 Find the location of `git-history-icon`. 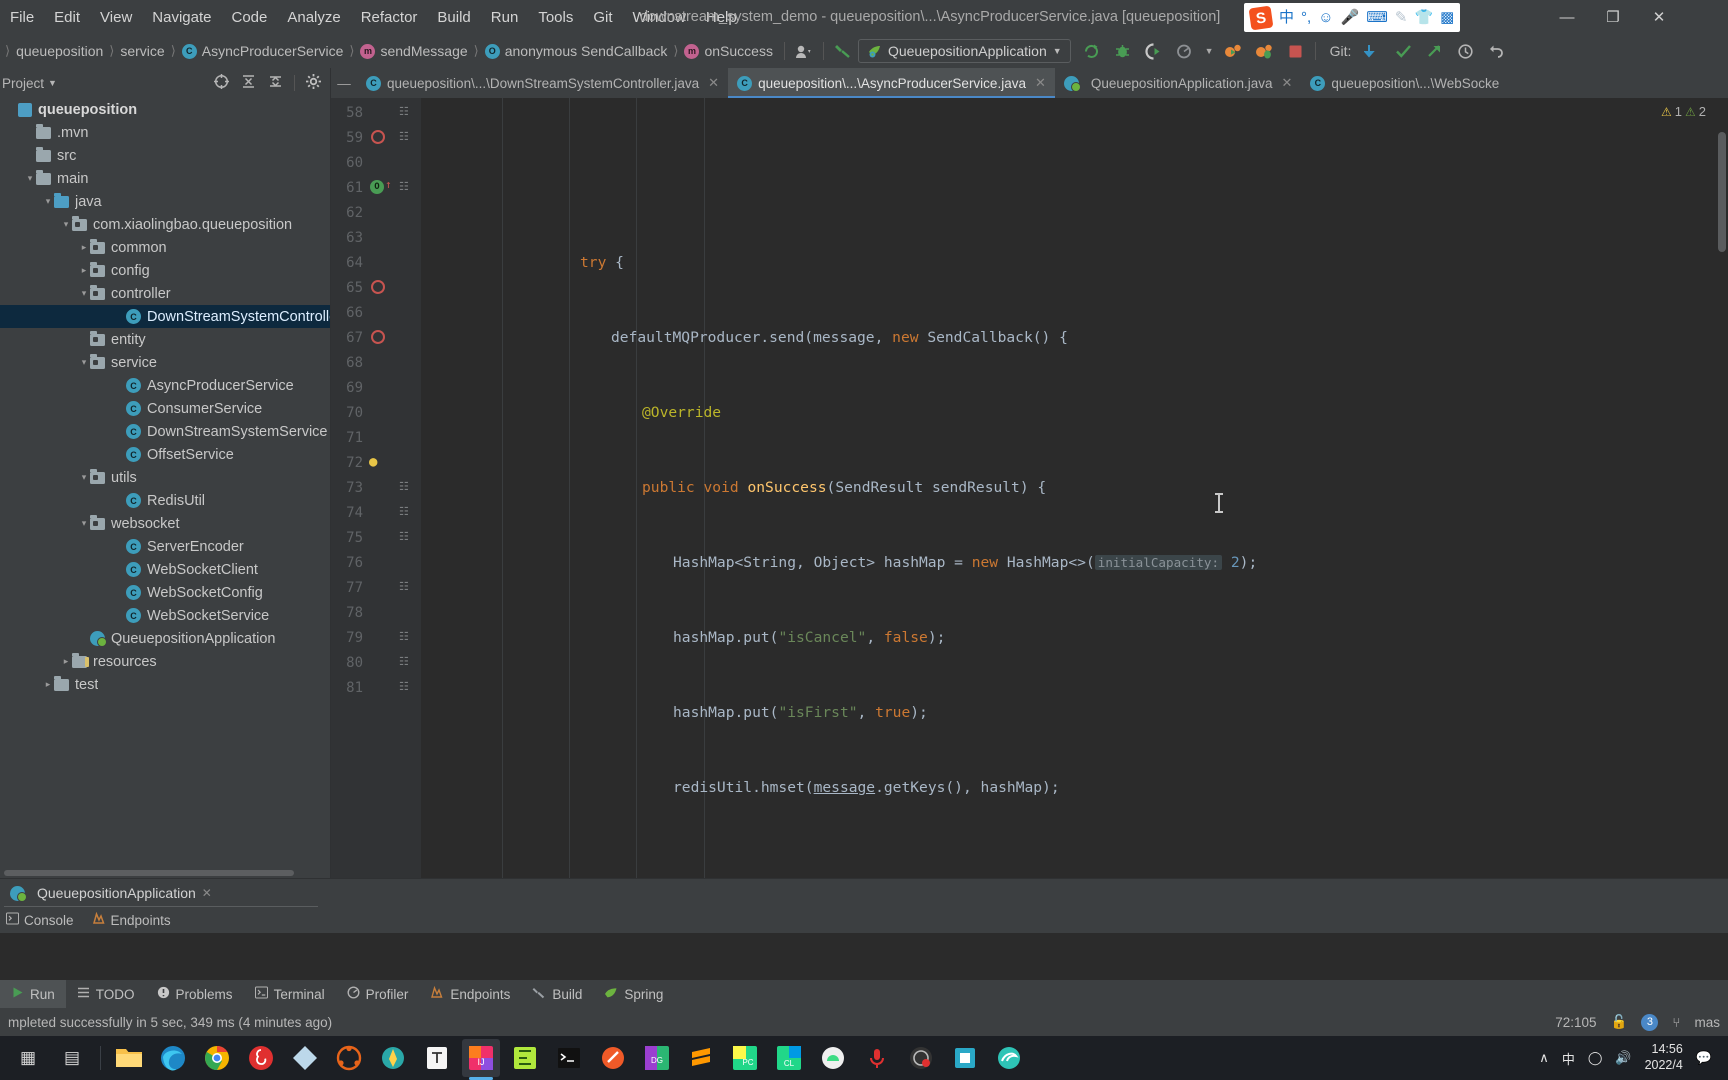

git-history-icon is located at coordinates (1465, 51).